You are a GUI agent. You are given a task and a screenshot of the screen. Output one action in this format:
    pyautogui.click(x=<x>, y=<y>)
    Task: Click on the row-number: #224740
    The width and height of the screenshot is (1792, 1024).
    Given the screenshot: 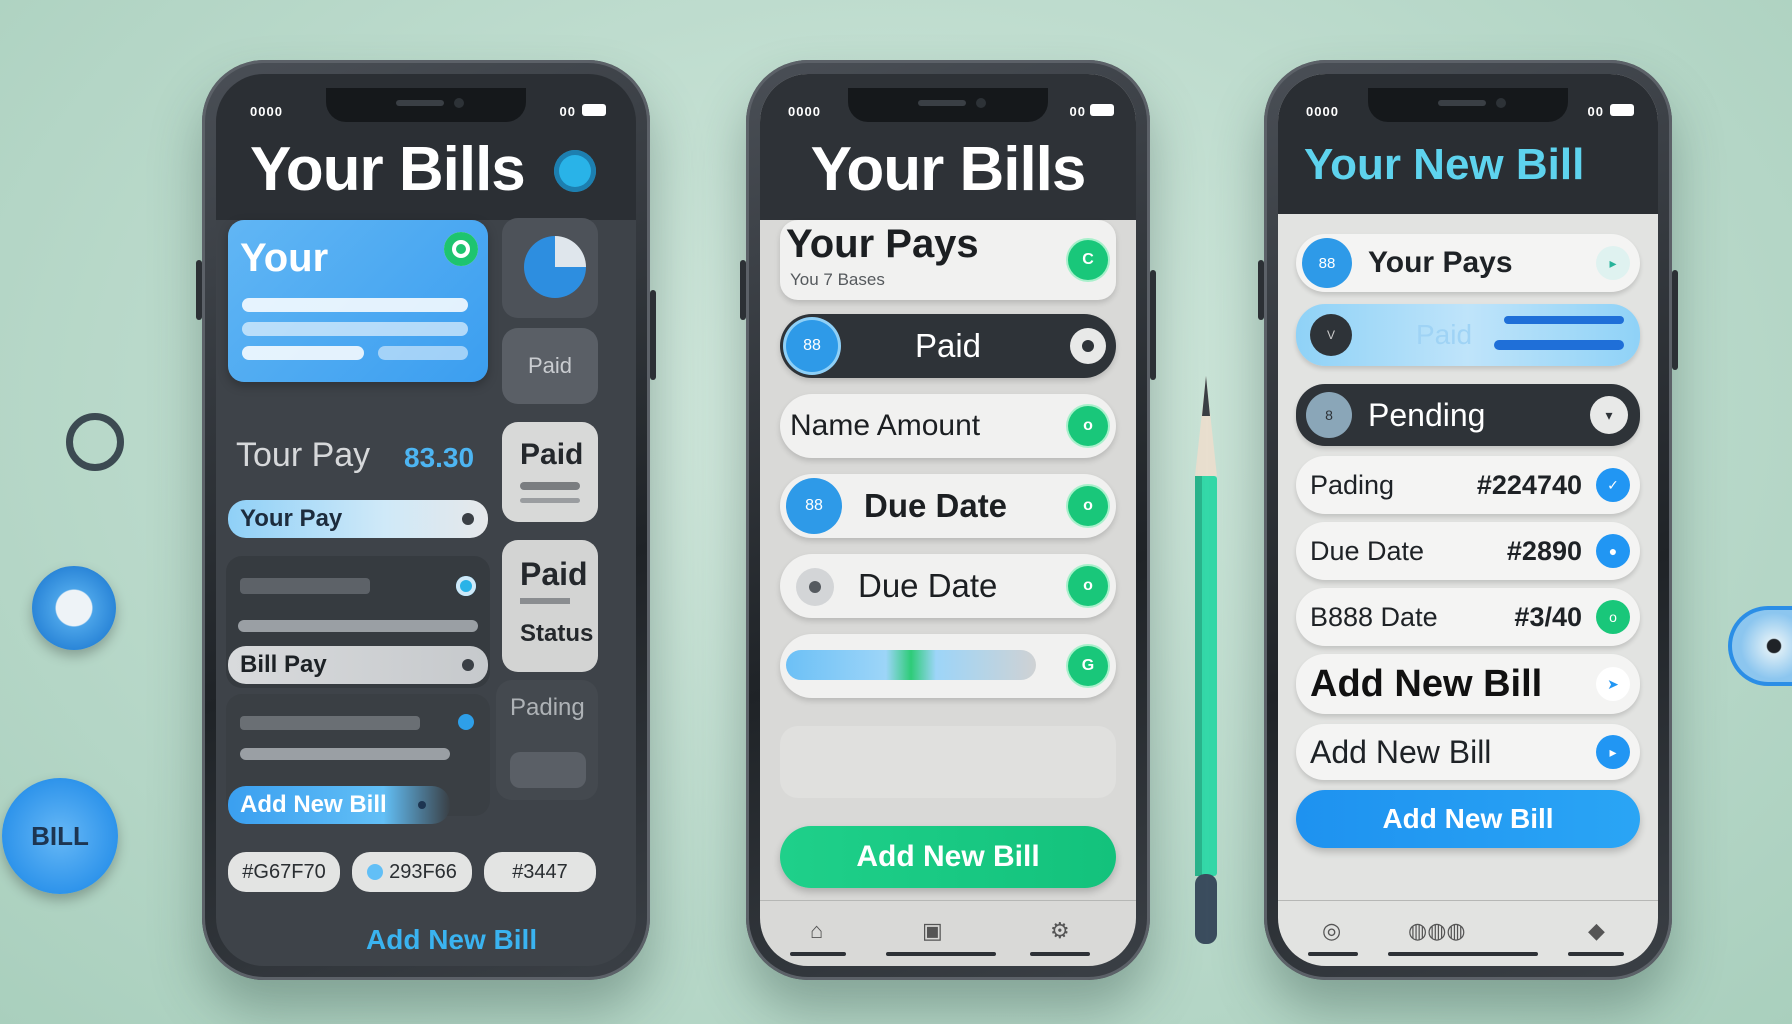 What is the action you would take?
    pyautogui.click(x=1529, y=484)
    